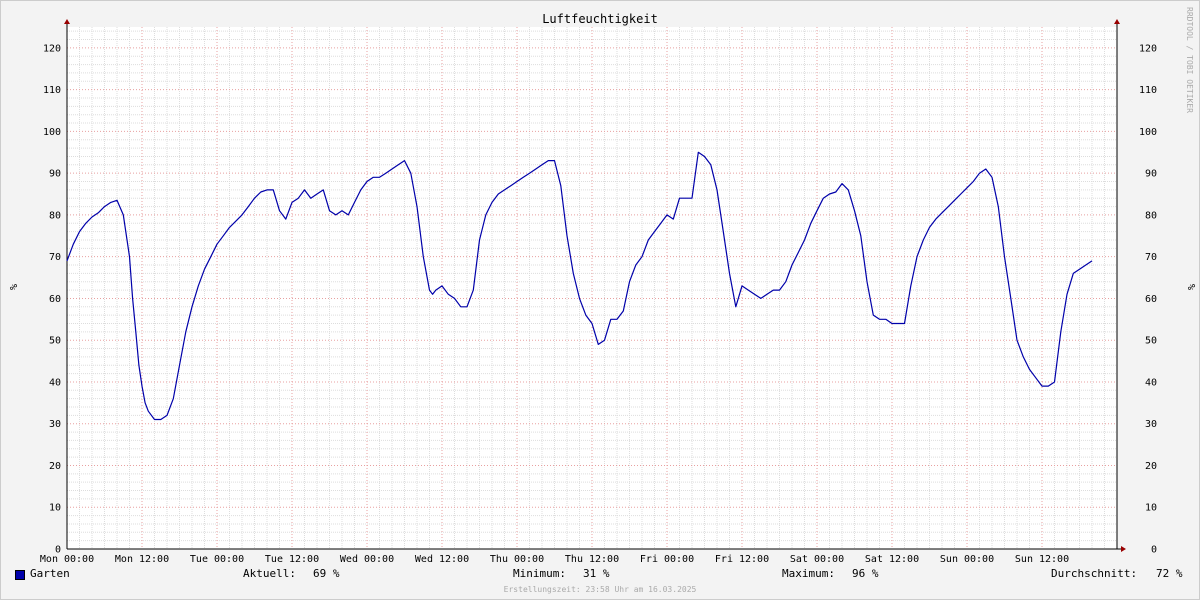 This screenshot has height=600, width=1200. What do you see at coordinates (367, 559) in the screenshot?
I see `x-tick-label: Wed 00:00` at bounding box center [367, 559].